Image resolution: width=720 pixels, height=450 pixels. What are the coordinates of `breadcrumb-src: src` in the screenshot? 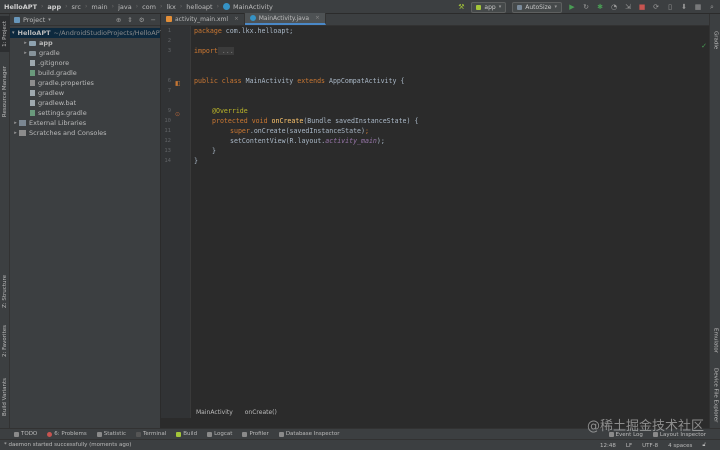 It's located at (77, 7).